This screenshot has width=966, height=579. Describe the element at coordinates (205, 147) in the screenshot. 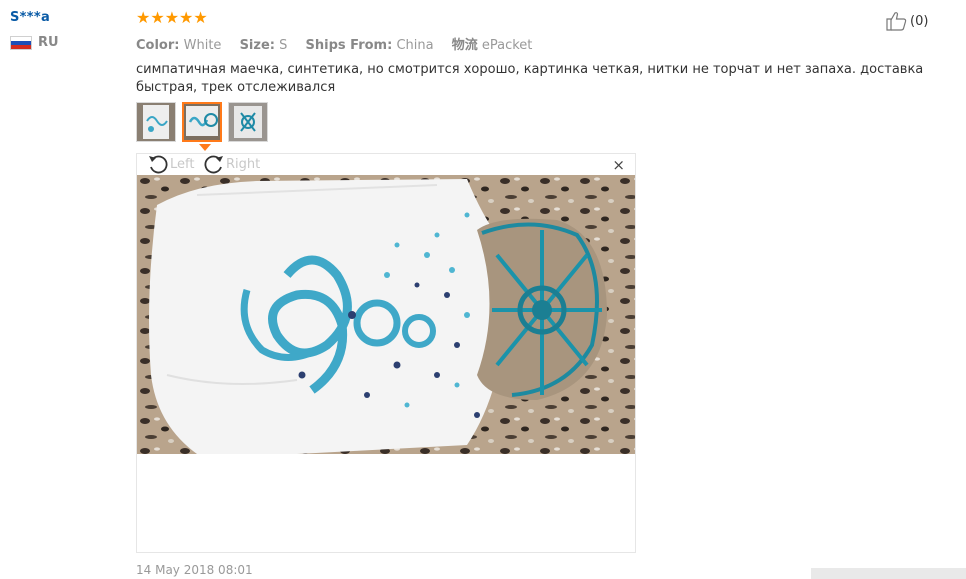

I see `active-thumbnail-indicator` at that location.